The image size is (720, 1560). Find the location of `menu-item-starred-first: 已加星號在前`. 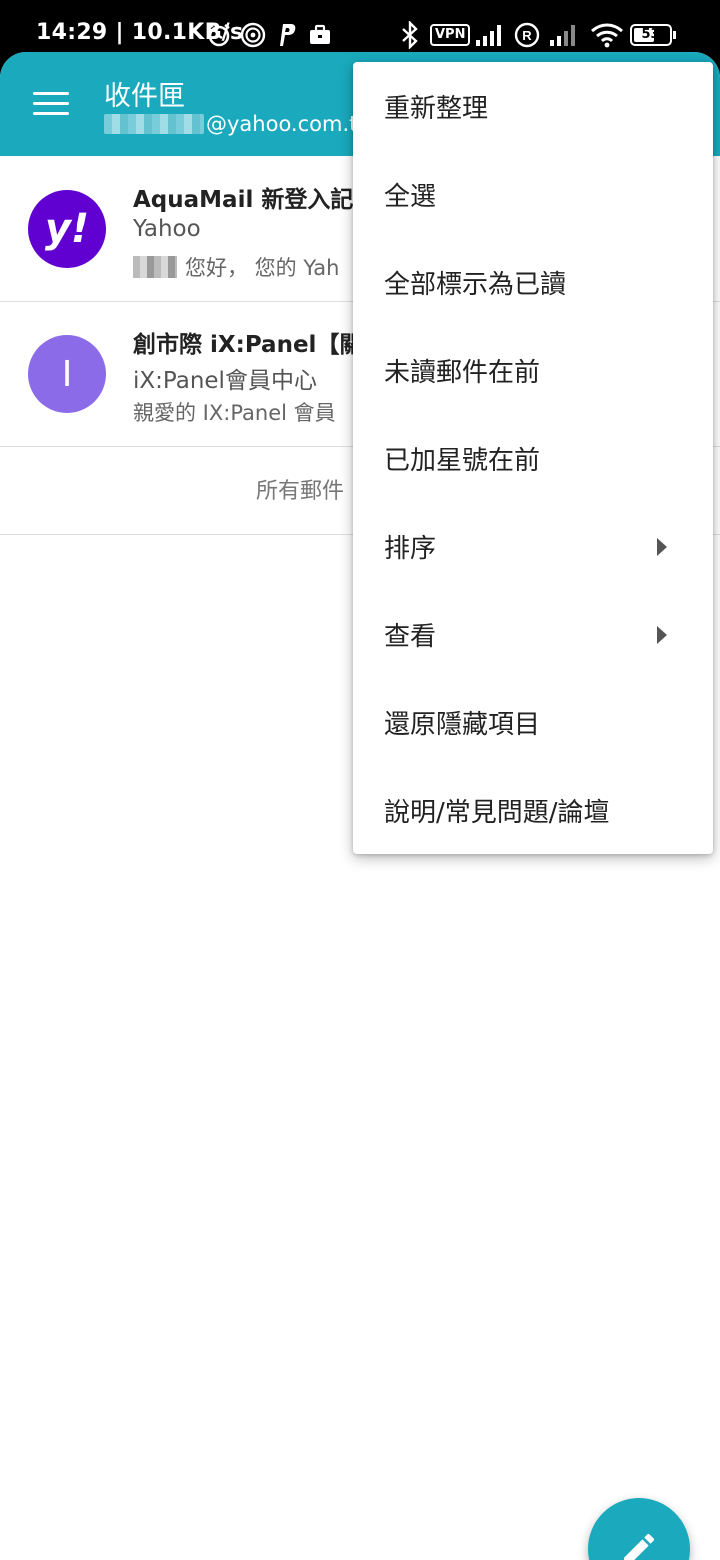

menu-item-starred-first: 已加星號在前 is located at coordinates (533, 458).